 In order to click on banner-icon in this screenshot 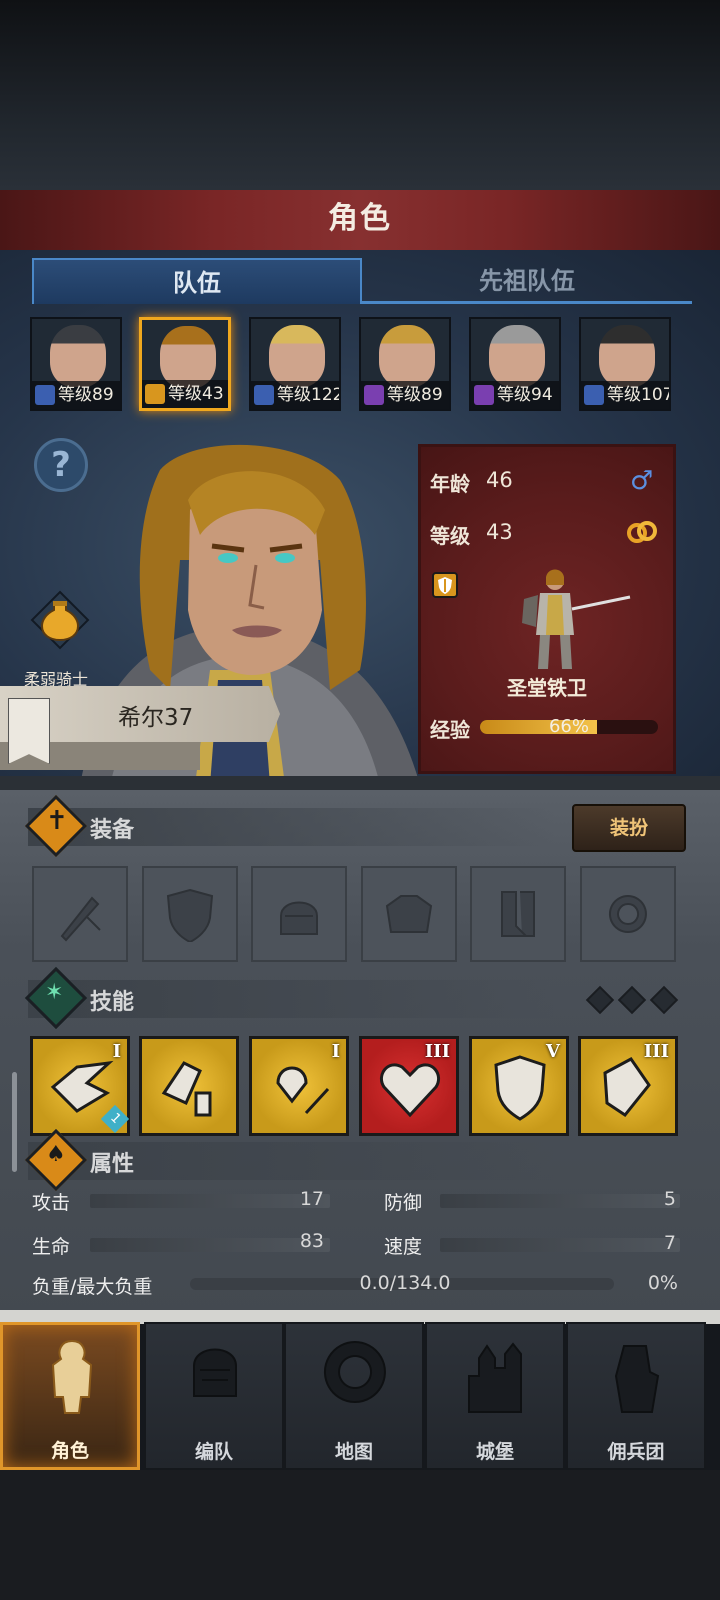, I will do `click(29, 731)`.